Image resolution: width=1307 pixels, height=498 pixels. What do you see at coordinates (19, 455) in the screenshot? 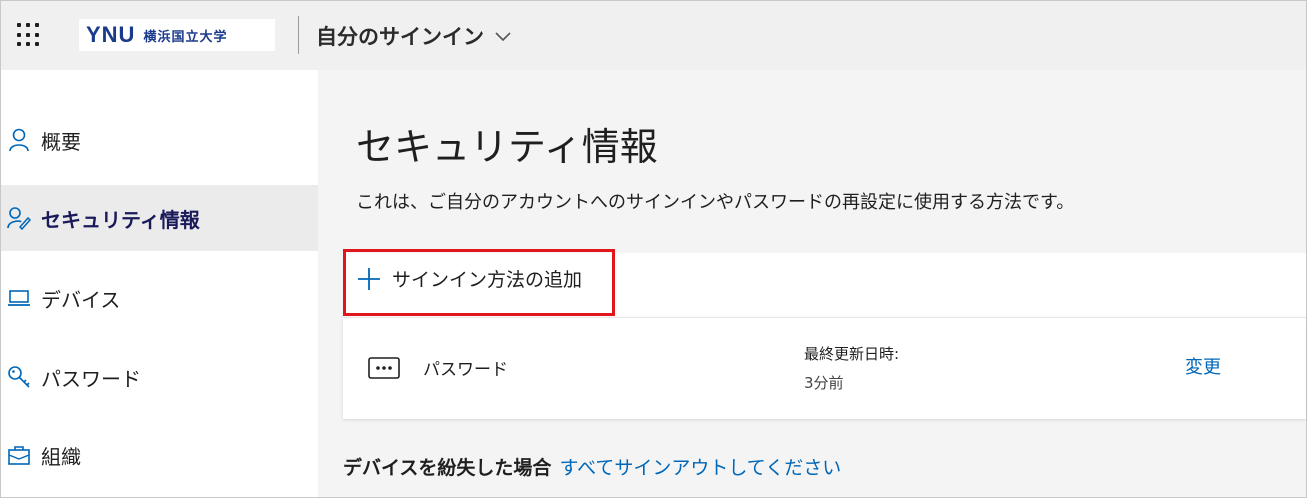
I see `briefcase-icon` at bounding box center [19, 455].